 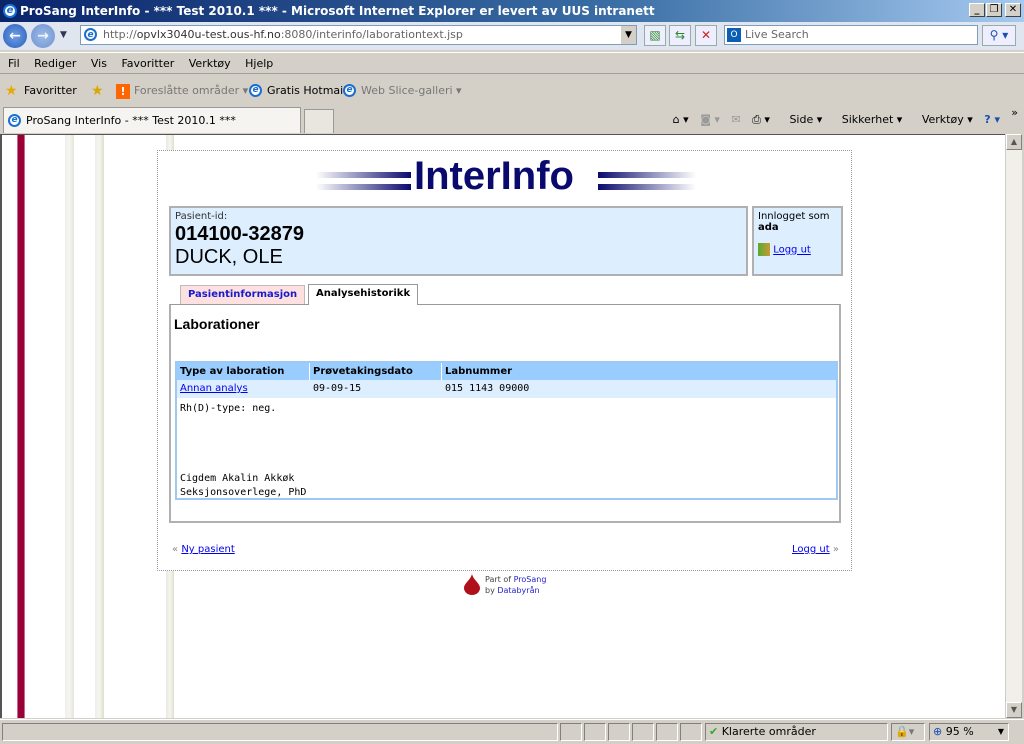 I want to click on forward-button: →, so click(x=43, y=36).